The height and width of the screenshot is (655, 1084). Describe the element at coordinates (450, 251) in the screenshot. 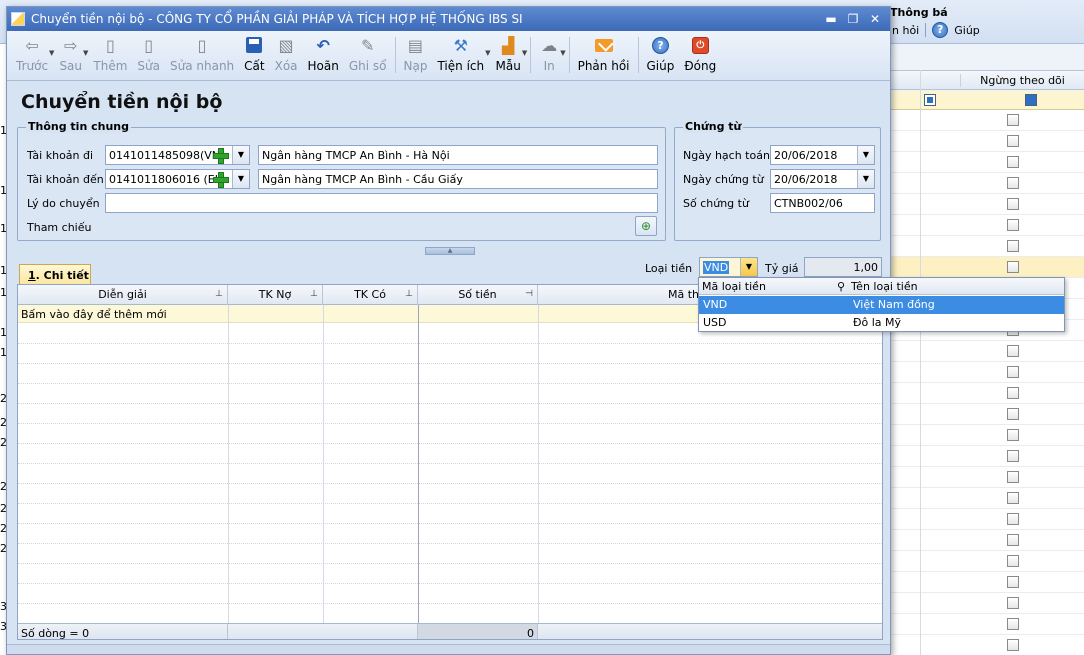

I see `collapse-header-handle: ▲` at that location.